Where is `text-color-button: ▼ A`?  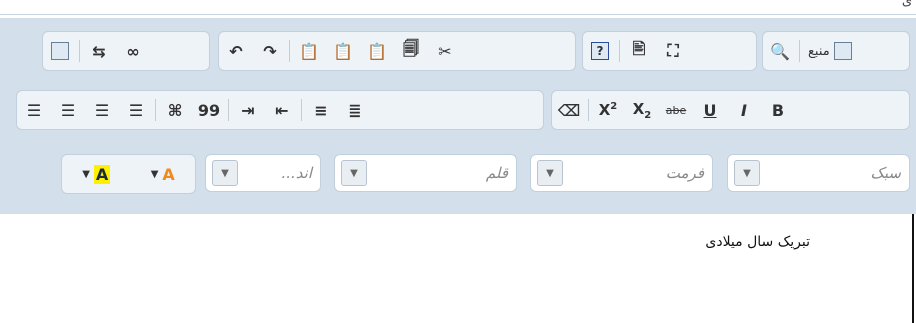
text-color-button: ▼ A is located at coordinates (96, 174).